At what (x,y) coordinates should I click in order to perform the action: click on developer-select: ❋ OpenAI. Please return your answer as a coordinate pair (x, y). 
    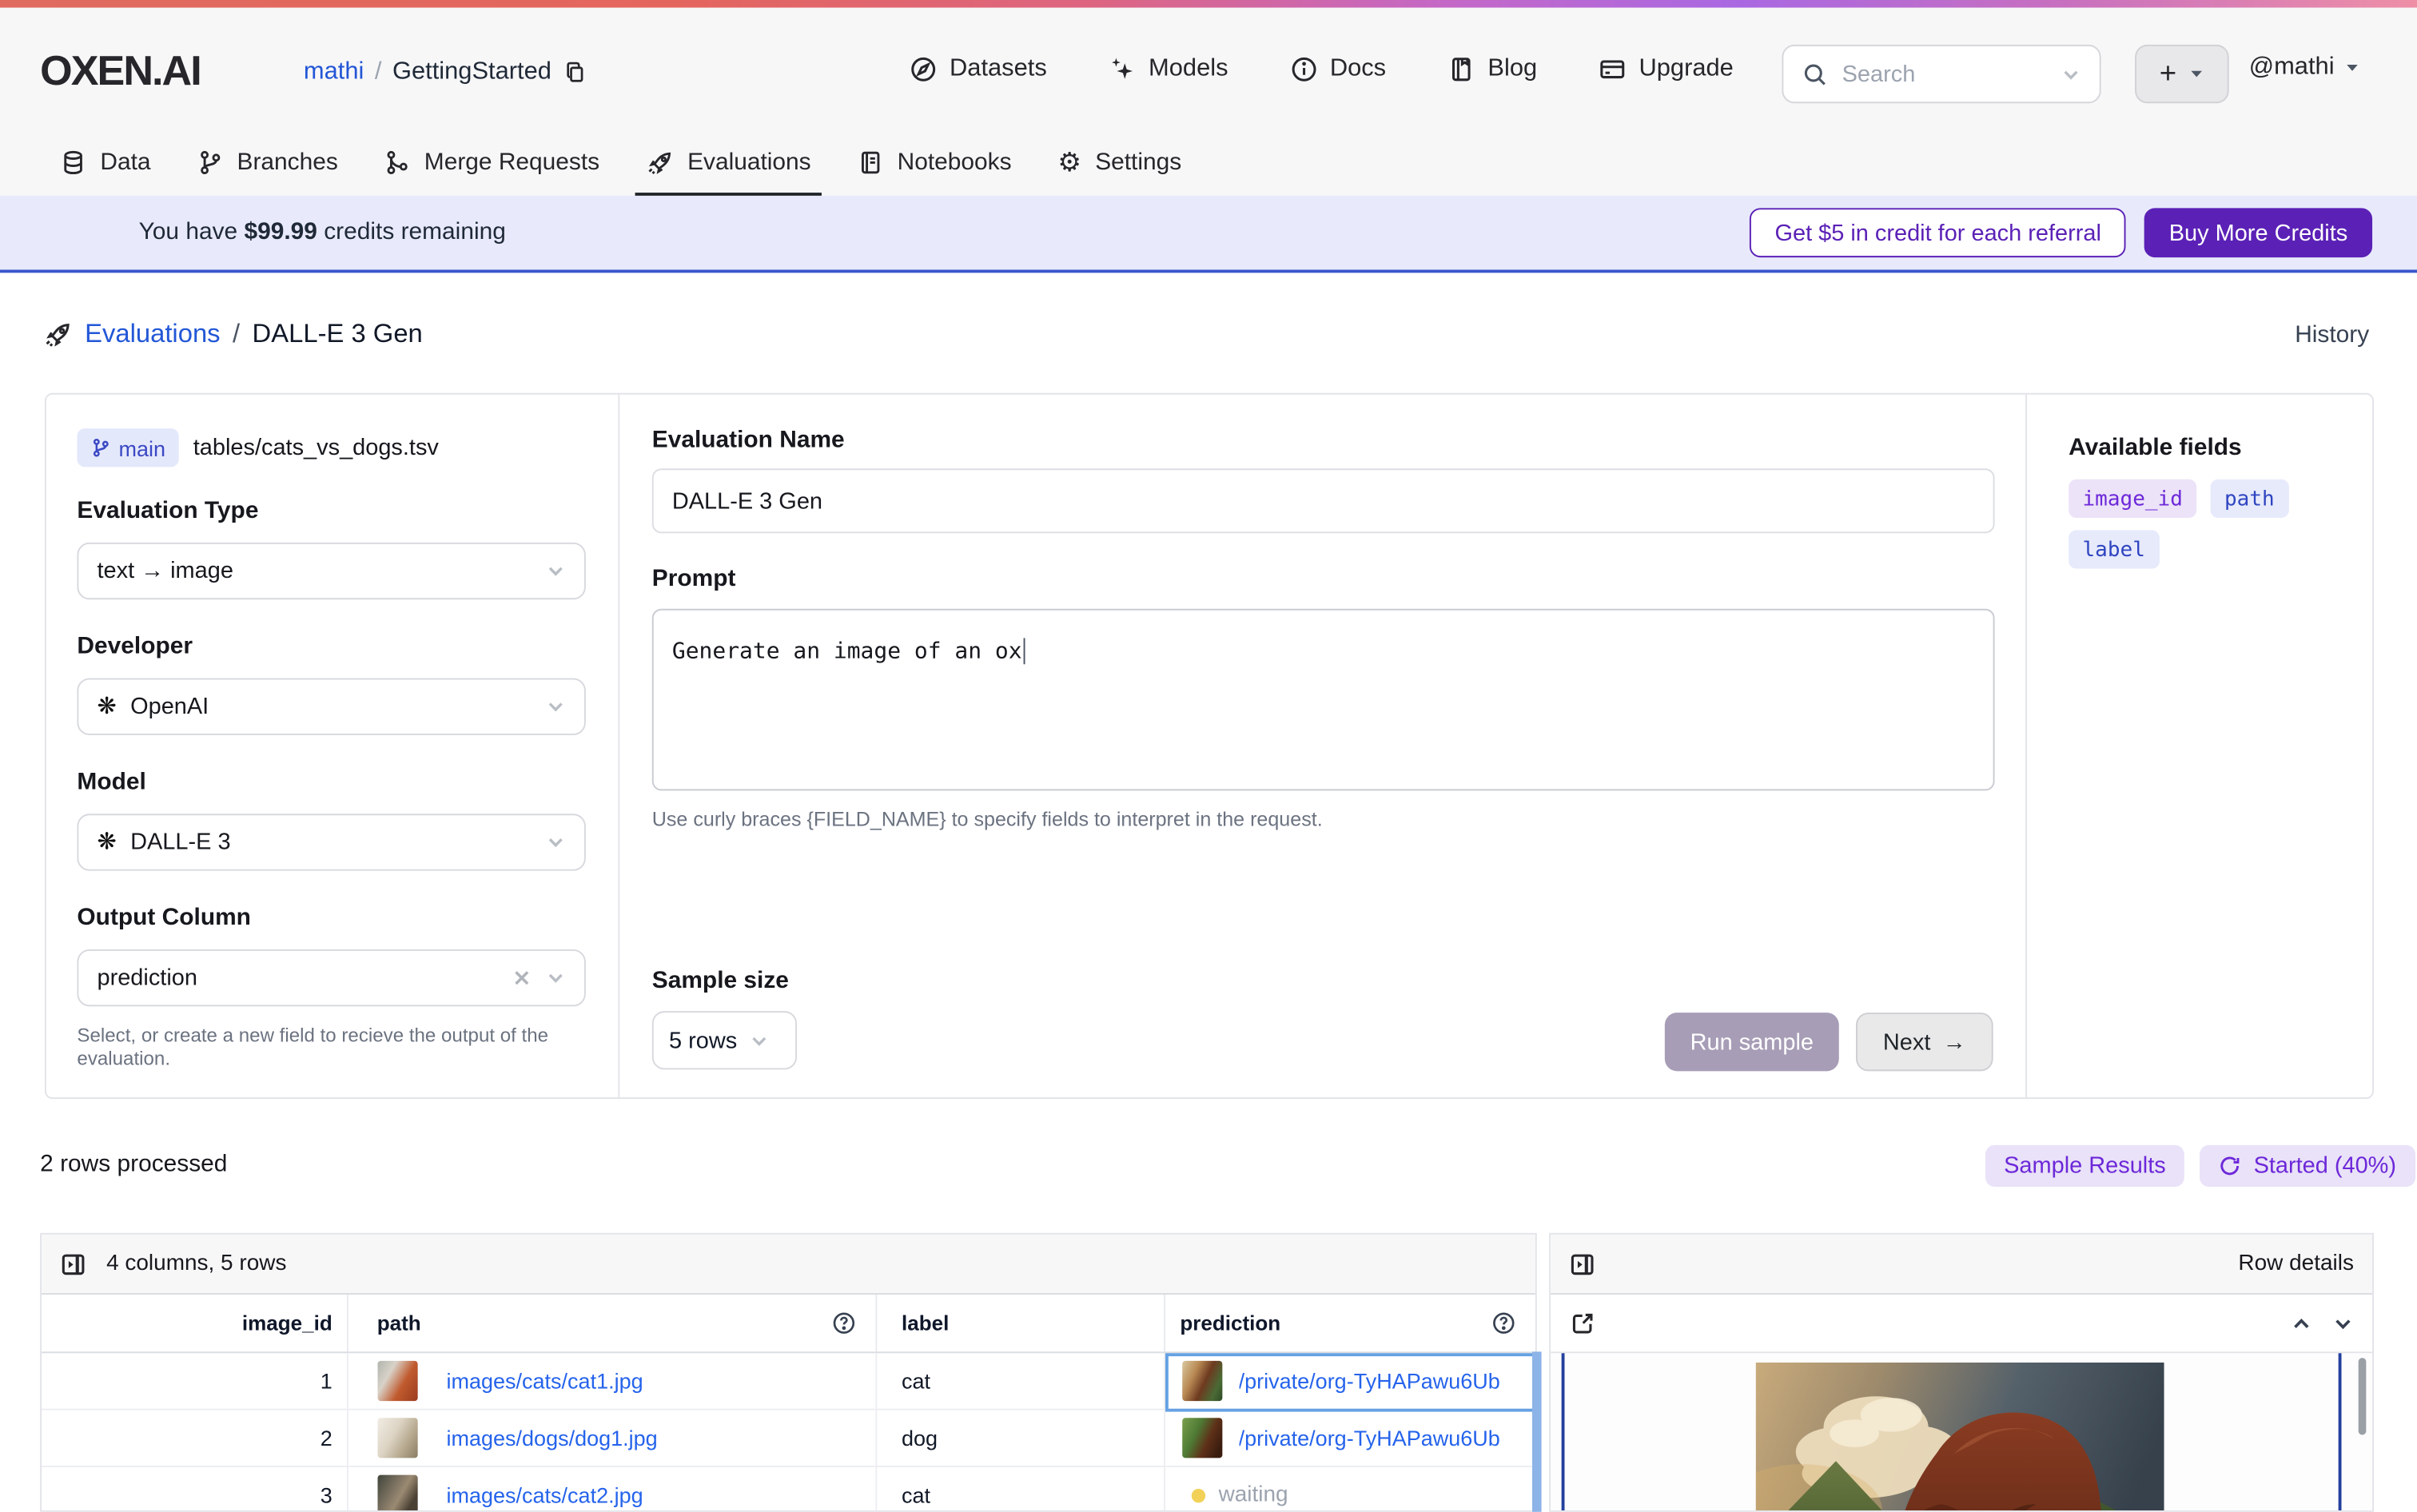
    Looking at the image, I should click on (331, 706).